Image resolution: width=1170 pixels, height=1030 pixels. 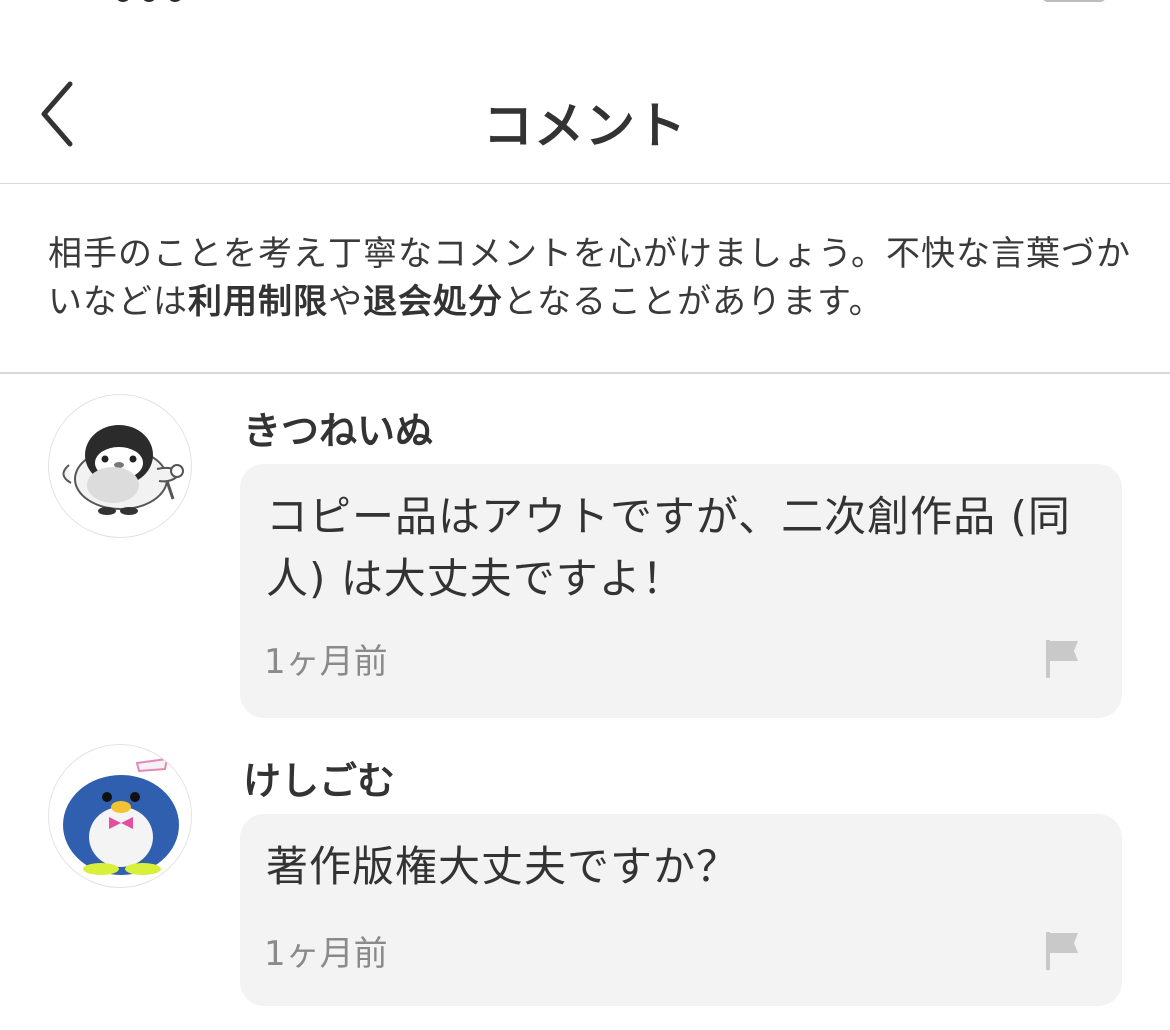 I want to click on comment-bubble: 著作版権大丈夫ですか？ 1ヶ月前, so click(x=681, y=910).